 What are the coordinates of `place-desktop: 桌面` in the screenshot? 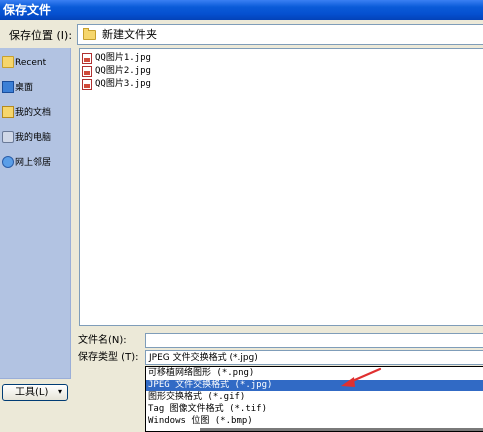 It's located at (35, 88).